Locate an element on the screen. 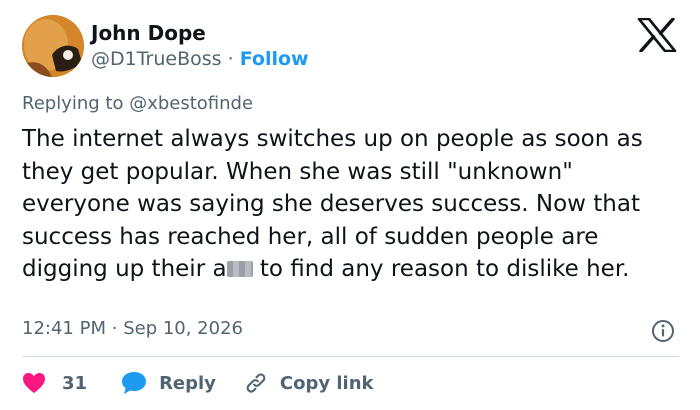 The width and height of the screenshot is (700, 410). avatar is located at coordinates (53, 46).